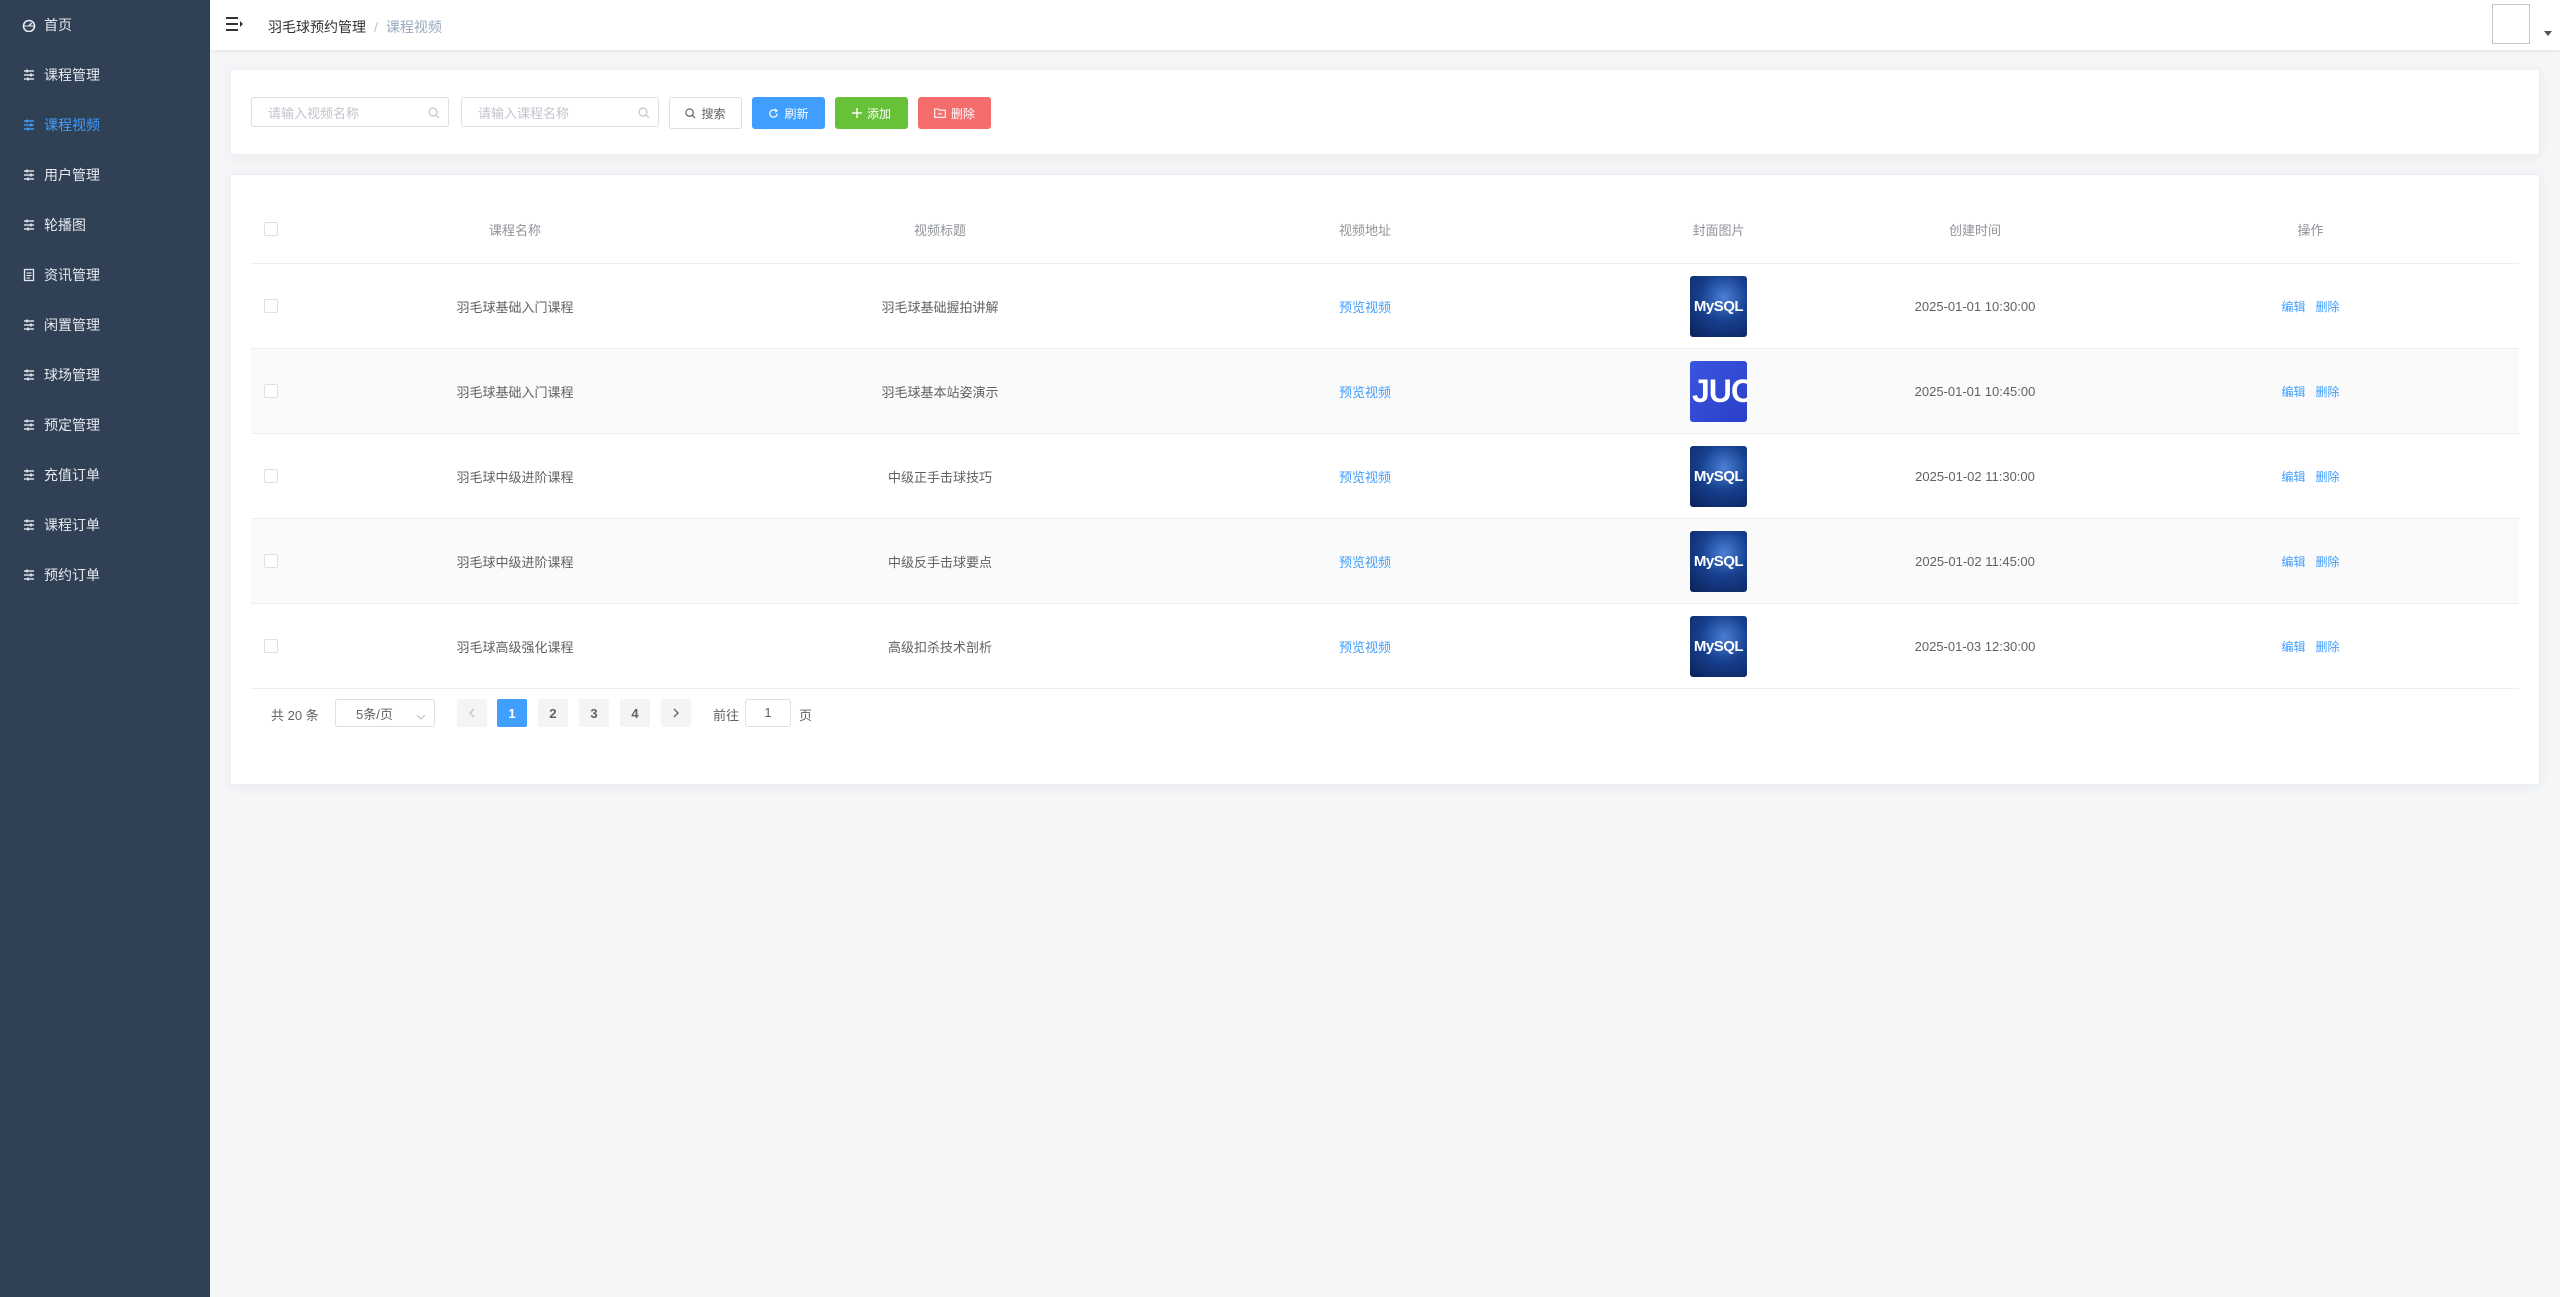 The image size is (2560, 1297). Describe the element at coordinates (105, 375) in the screenshot. I see `sidebar-item-7: 球场管理` at that location.